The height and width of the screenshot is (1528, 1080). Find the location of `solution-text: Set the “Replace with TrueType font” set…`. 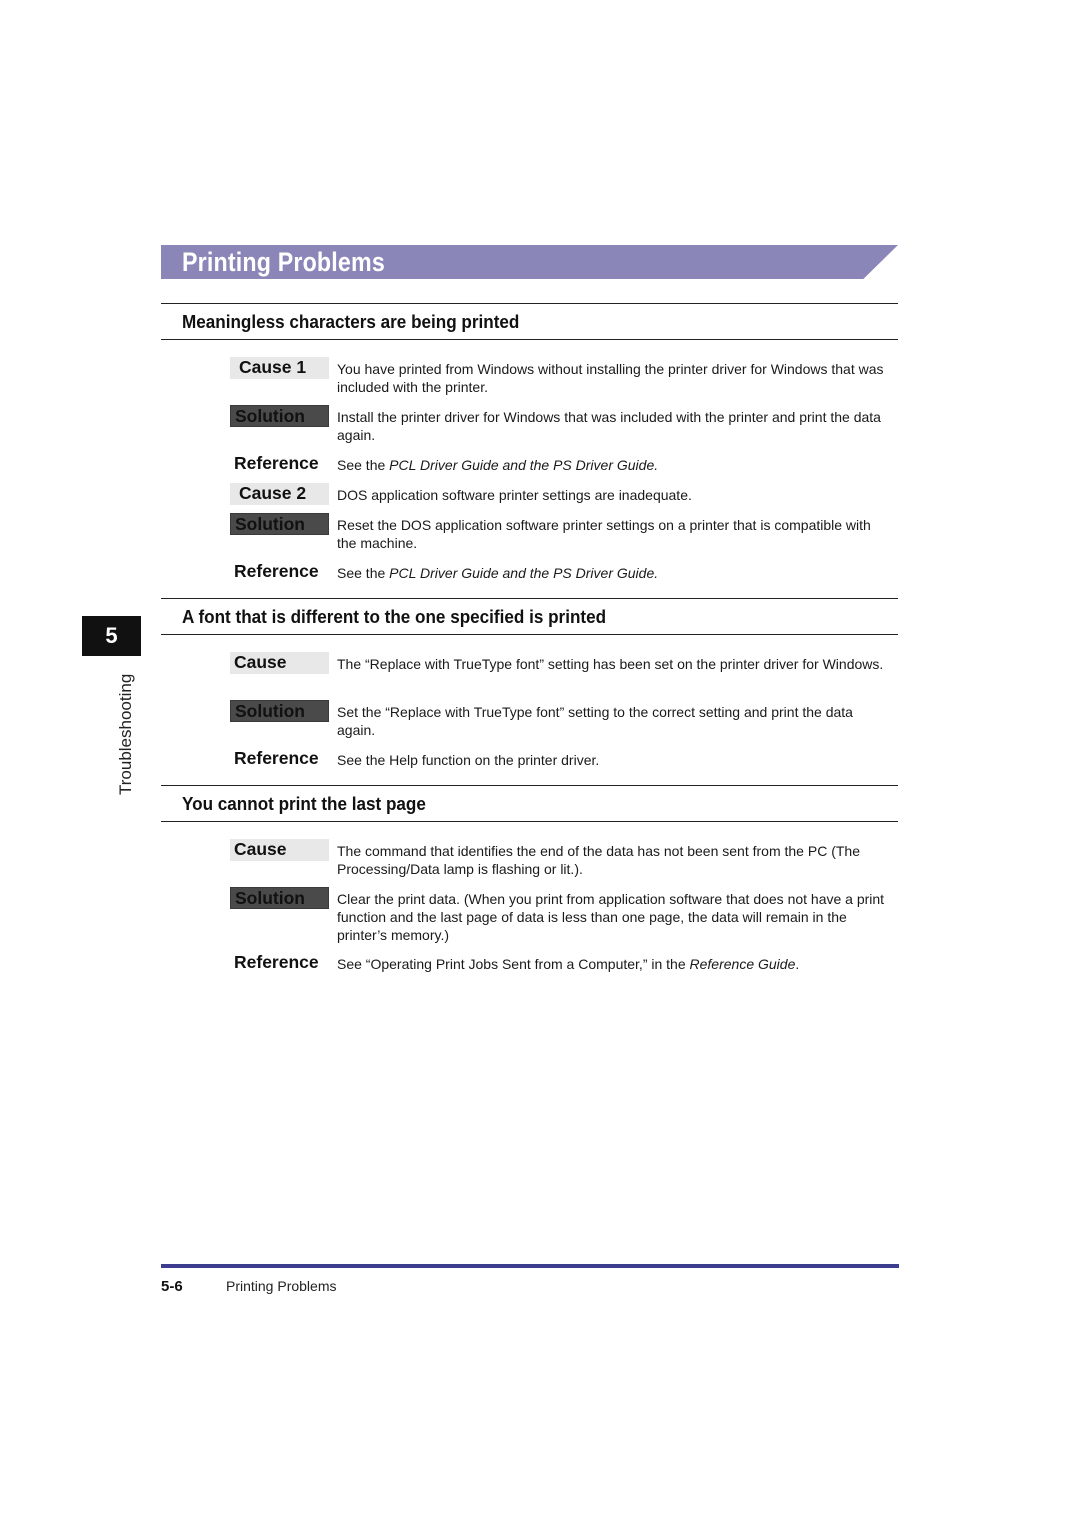

solution-text: Set the “Replace with TrueType font” set… is located at coordinates (595, 721).